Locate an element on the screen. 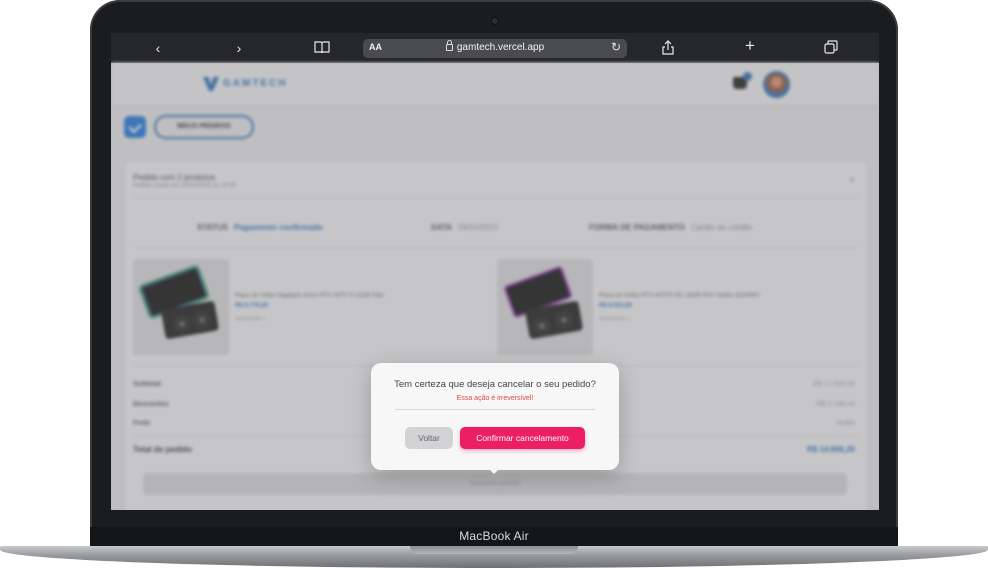  tabs-icon is located at coordinates (831, 48).